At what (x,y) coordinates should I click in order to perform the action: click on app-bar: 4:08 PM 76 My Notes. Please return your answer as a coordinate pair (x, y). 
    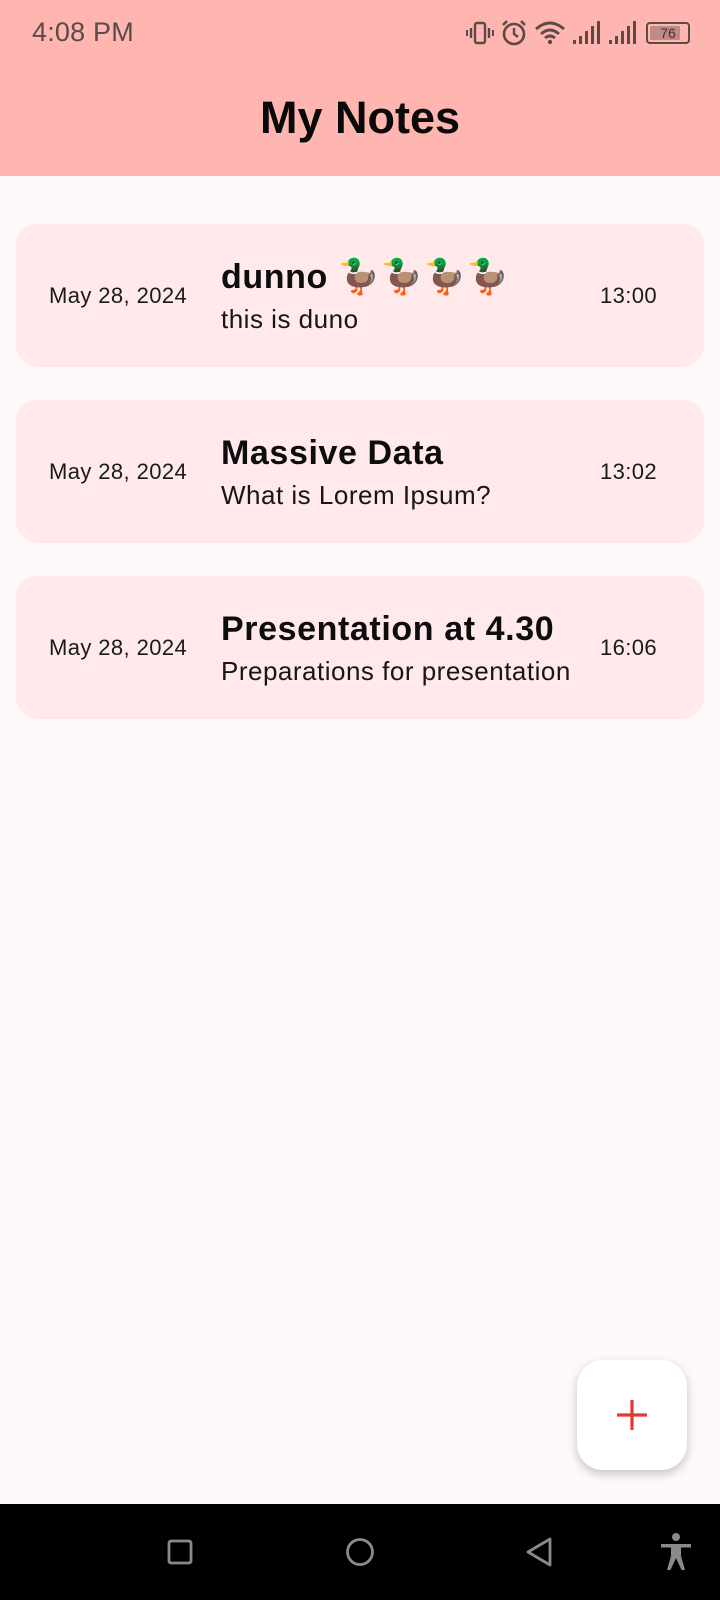
    Looking at the image, I should click on (360, 88).